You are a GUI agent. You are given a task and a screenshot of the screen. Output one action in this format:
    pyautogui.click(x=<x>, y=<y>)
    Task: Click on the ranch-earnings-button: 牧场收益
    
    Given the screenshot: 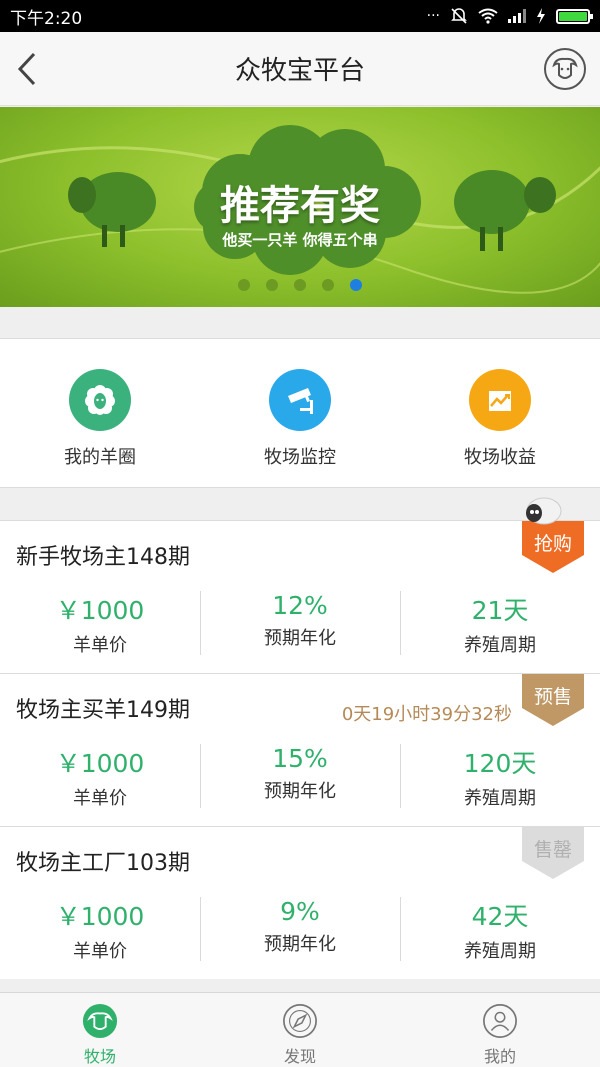 What is the action you would take?
    pyautogui.click(x=500, y=413)
    